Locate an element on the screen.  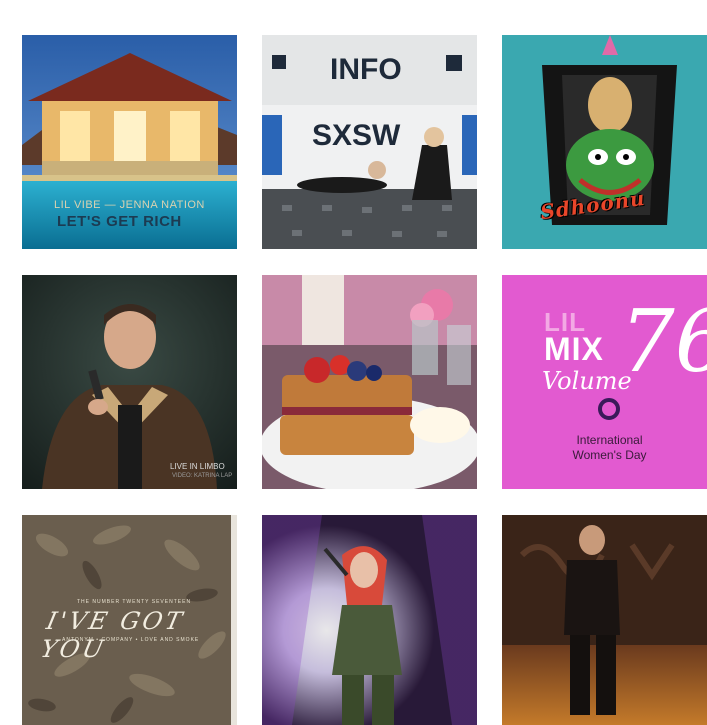
night-photo is located at coordinates (604, 620).